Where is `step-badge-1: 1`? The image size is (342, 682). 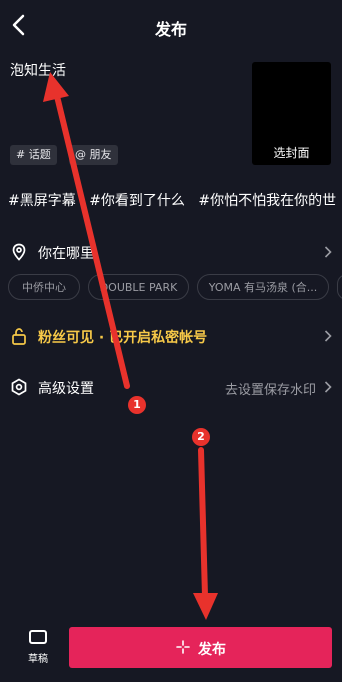 step-badge-1: 1 is located at coordinates (137, 405).